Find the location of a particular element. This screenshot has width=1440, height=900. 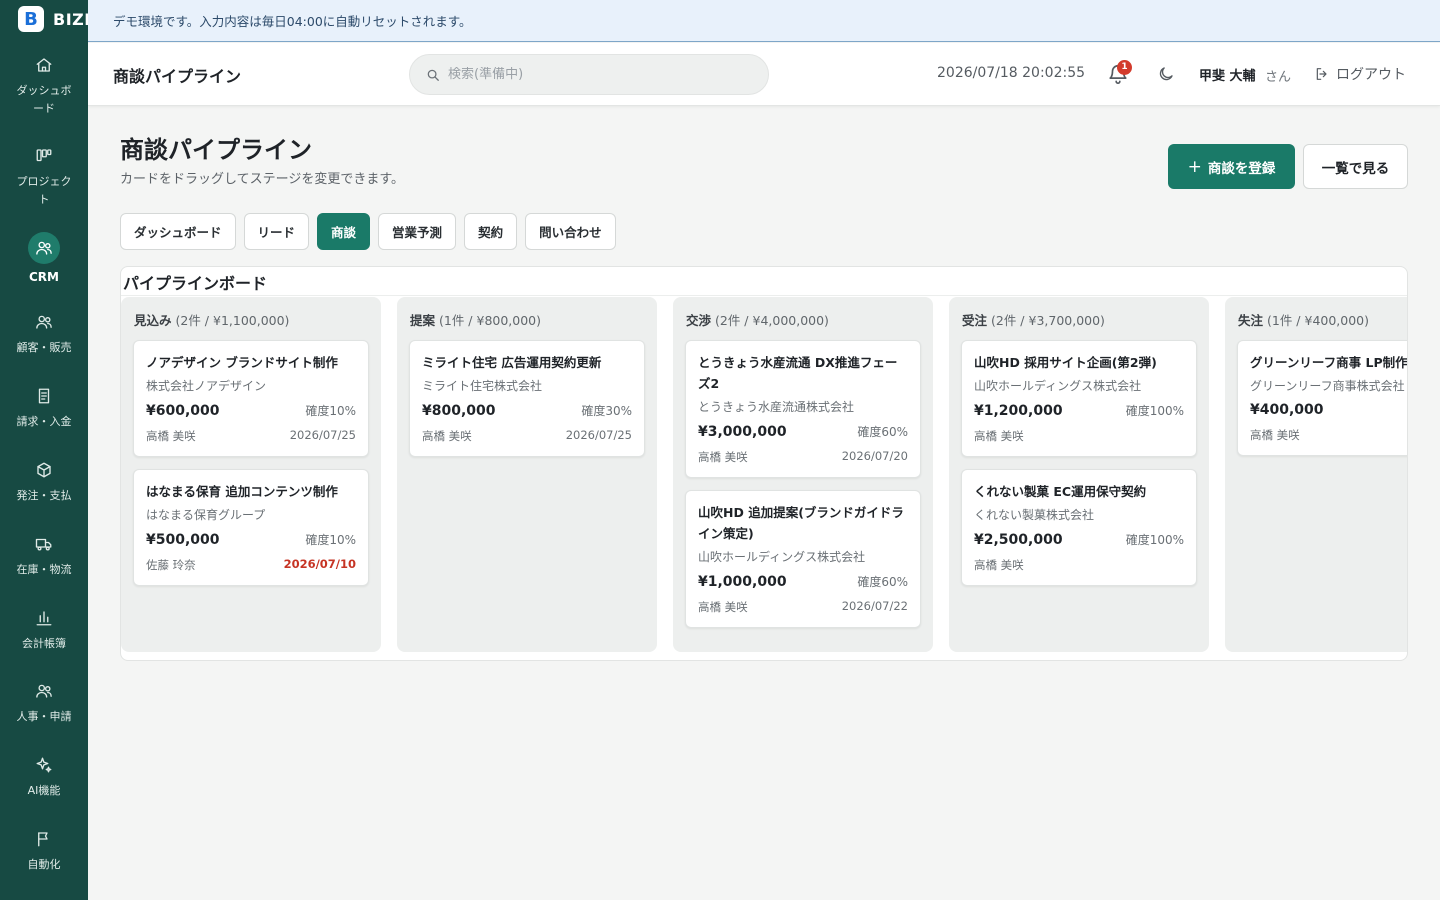

tab-forecast: 営業予測 is located at coordinates (417, 231).